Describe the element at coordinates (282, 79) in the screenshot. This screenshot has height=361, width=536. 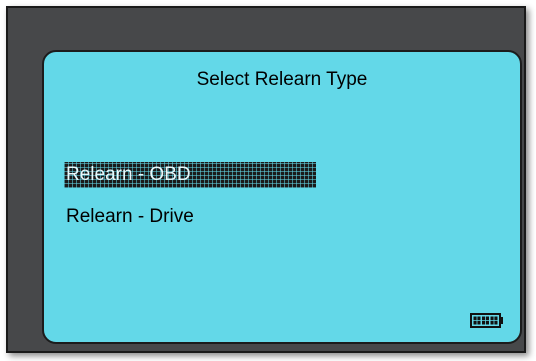
I see `screen-title: Select Relearn Type` at that location.